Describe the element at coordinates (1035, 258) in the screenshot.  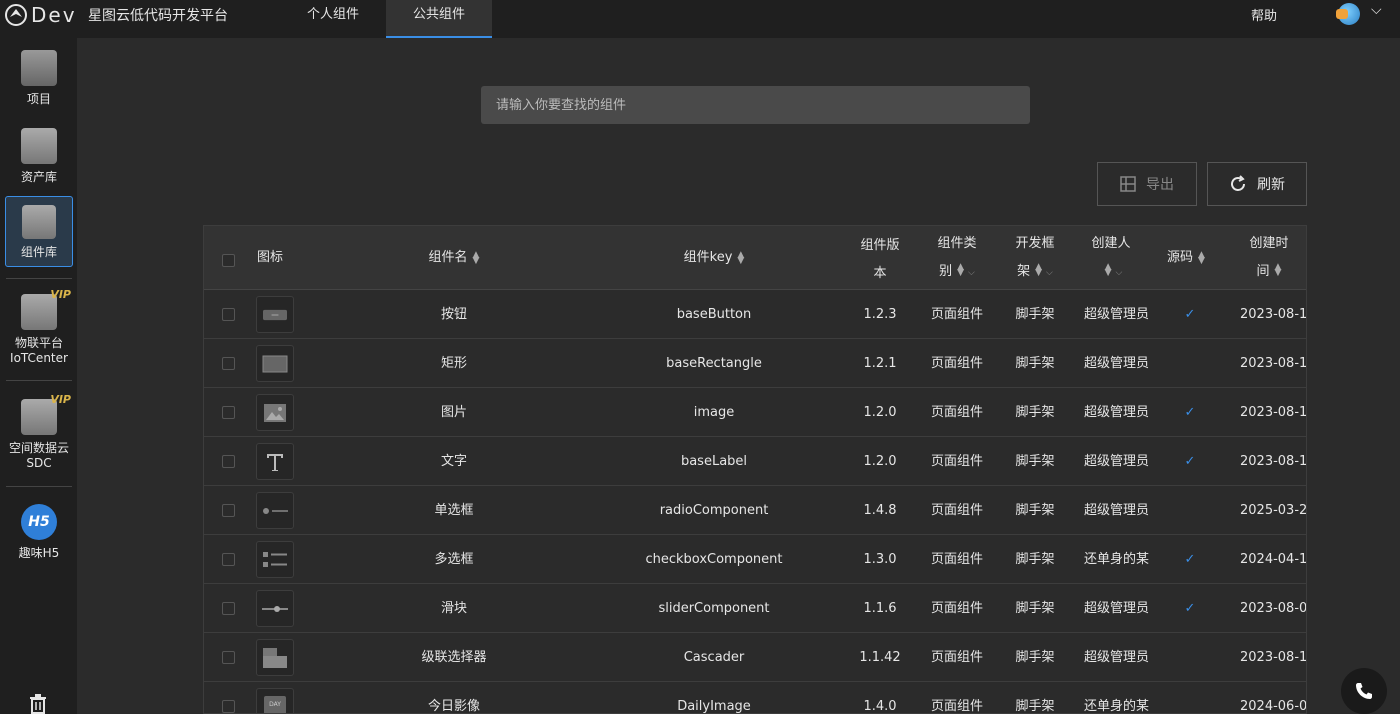
I see `header-framework: 开发框 架 ▲ ▼ ⌵` at that location.